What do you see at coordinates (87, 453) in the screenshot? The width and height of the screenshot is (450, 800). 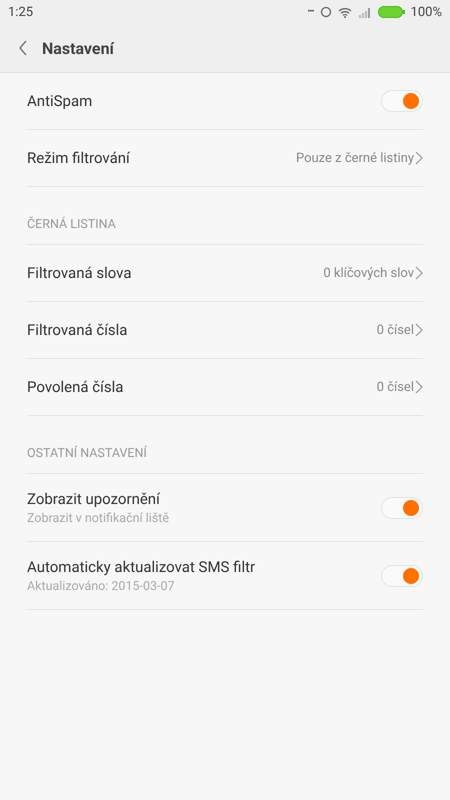 I see `section-header: OSTATNÍ NASTAVENÍ` at bounding box center [87, 453].